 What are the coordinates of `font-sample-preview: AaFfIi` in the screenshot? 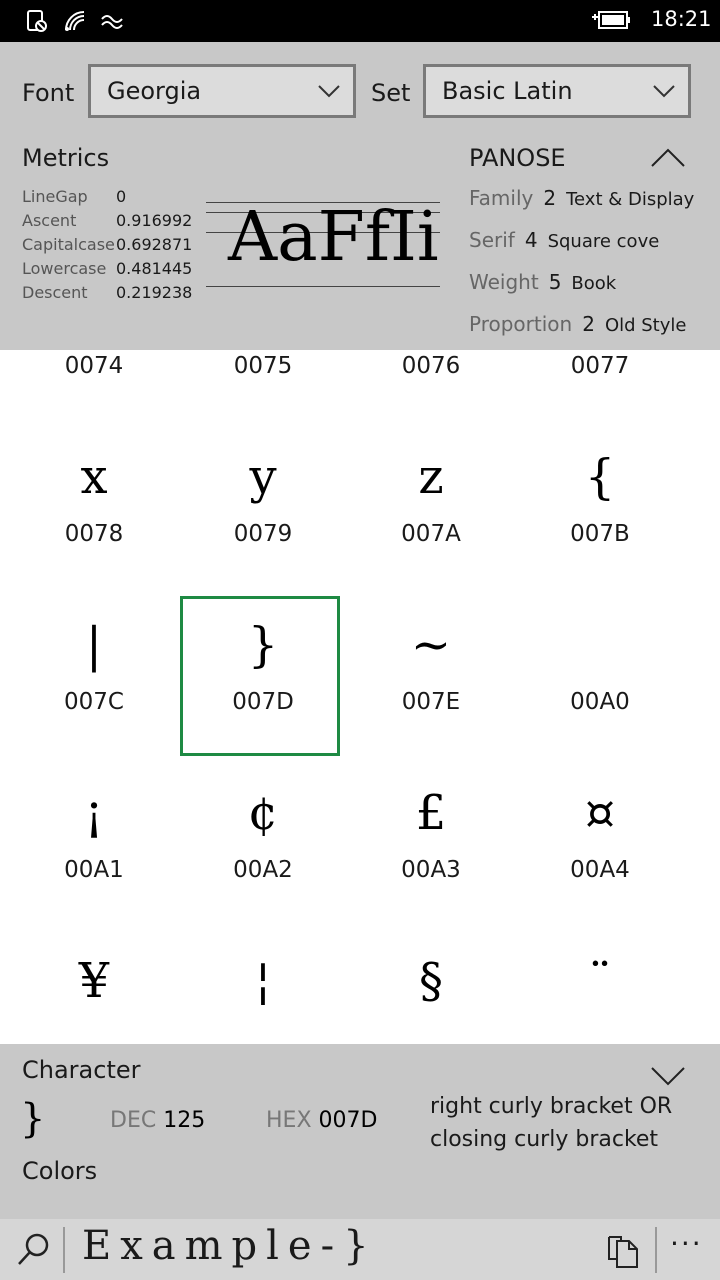 It's located at (323, 240).